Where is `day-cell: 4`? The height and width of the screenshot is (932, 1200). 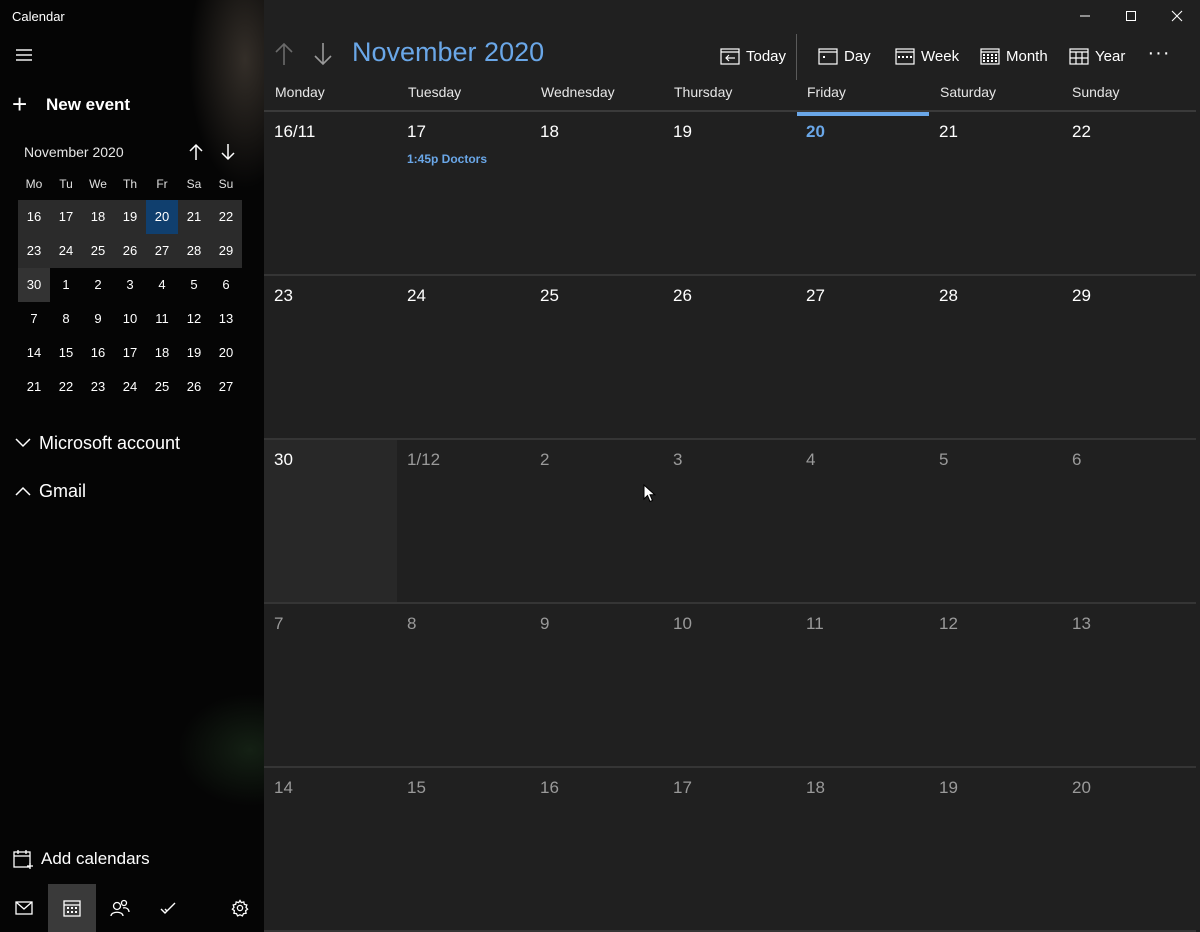
day-cell: 4 is located at coordinates (862, 521).